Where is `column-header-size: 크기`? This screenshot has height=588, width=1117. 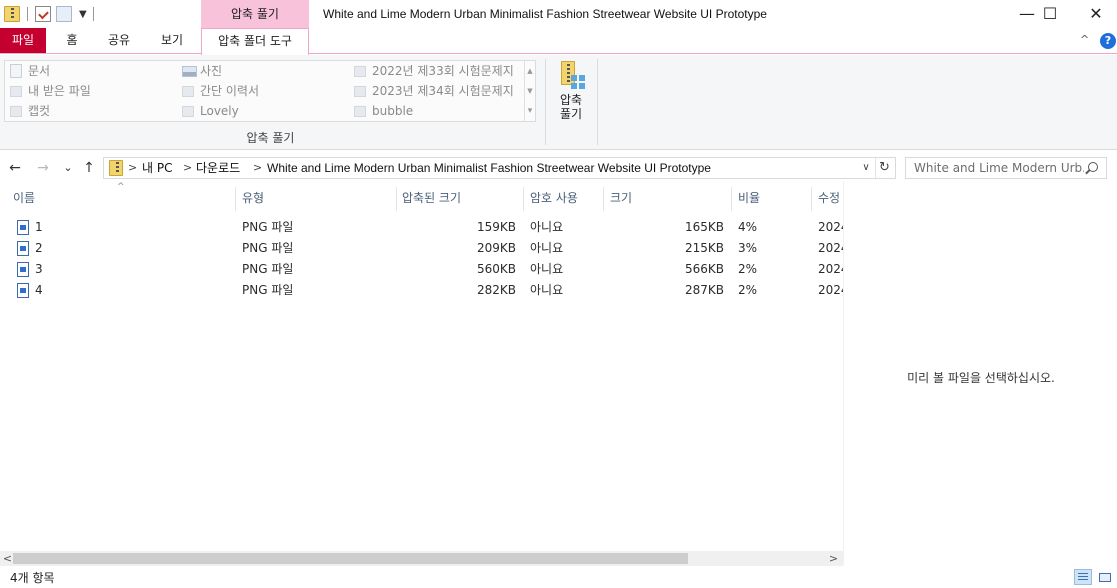
column-header-size: 크기 is located at coordinates (668, 199).